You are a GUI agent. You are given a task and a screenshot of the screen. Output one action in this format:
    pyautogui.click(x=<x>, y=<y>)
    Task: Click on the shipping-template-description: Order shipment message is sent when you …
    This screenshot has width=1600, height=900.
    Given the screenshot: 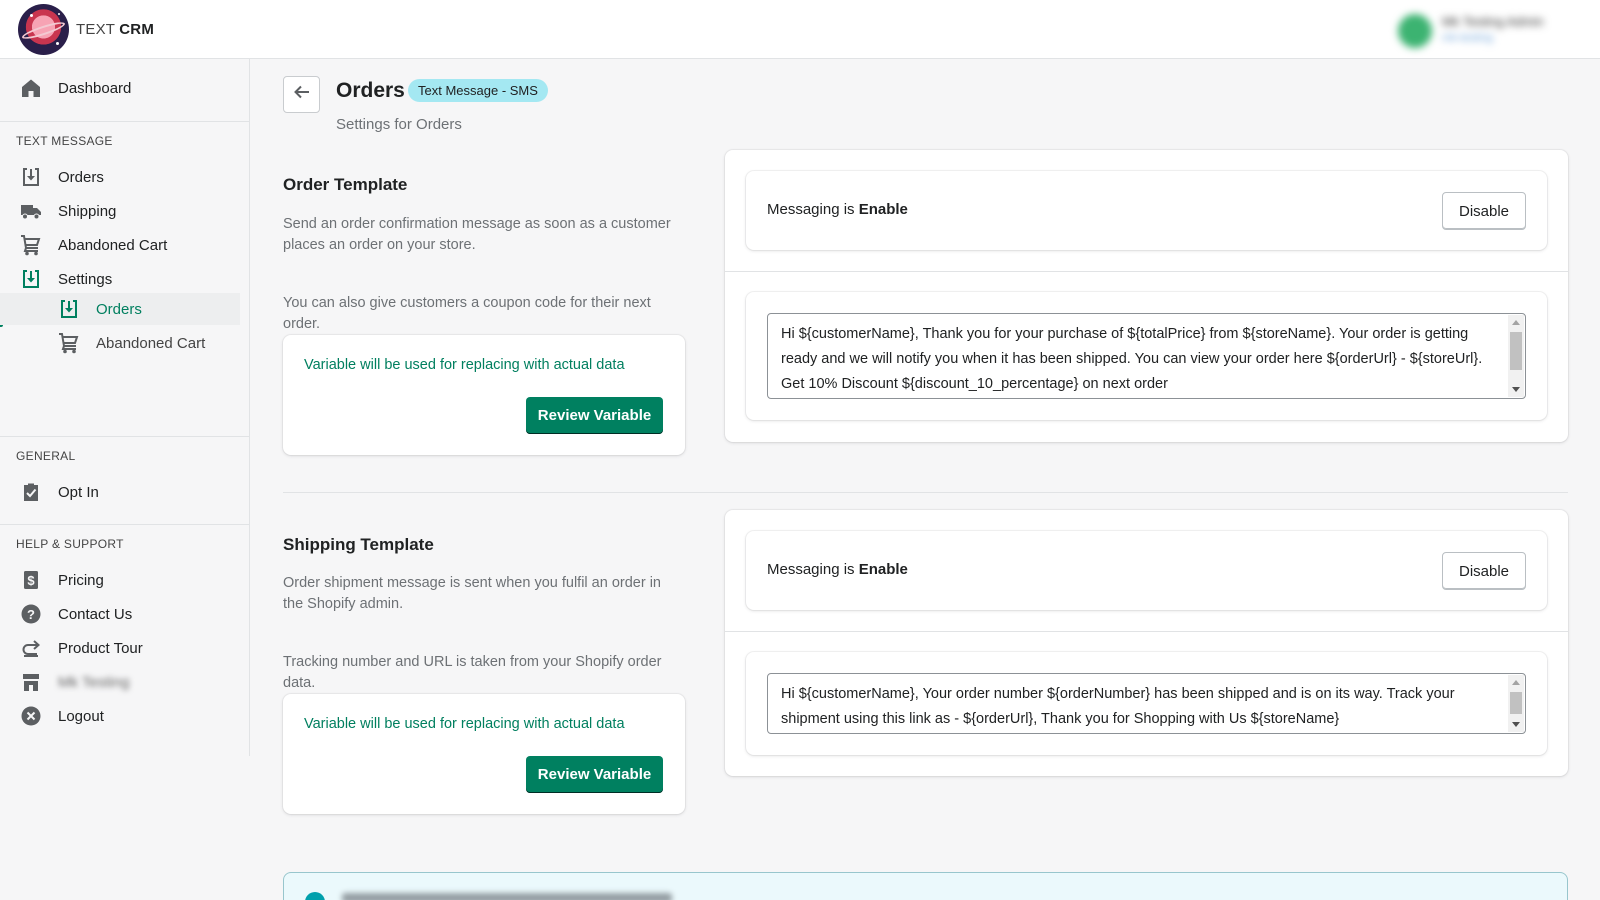 What is the action you would take?
    pyautogui.click(x=472, y=593)
    